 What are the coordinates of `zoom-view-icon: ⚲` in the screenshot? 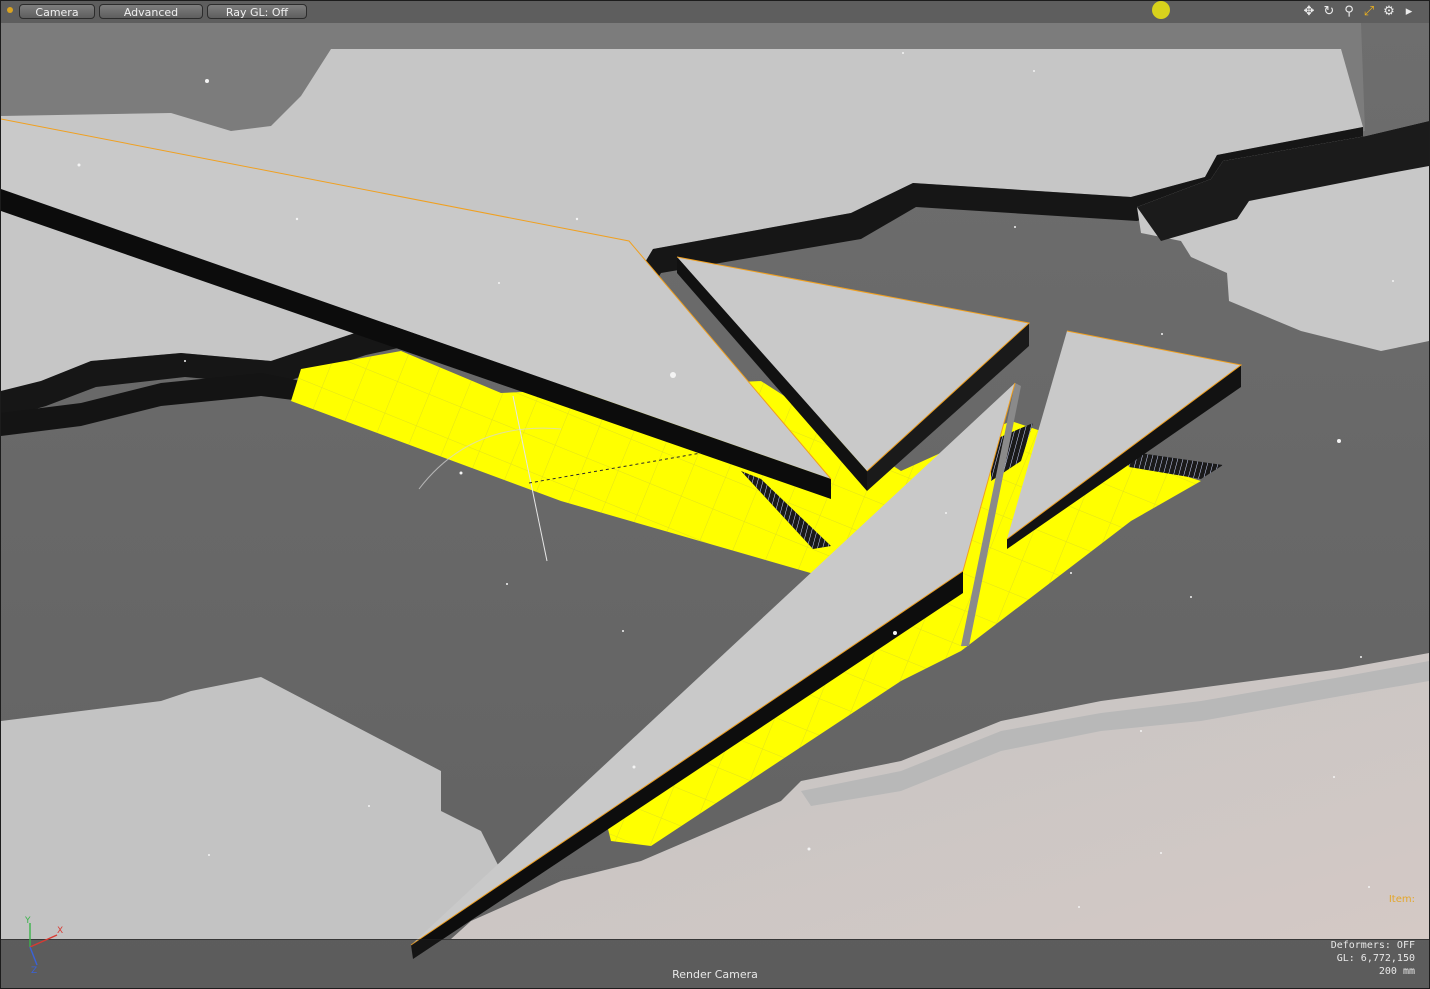 It's located at (1349, 12).